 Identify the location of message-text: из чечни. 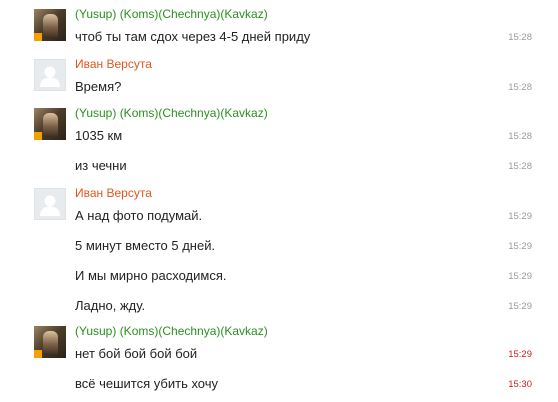
(101, 165).